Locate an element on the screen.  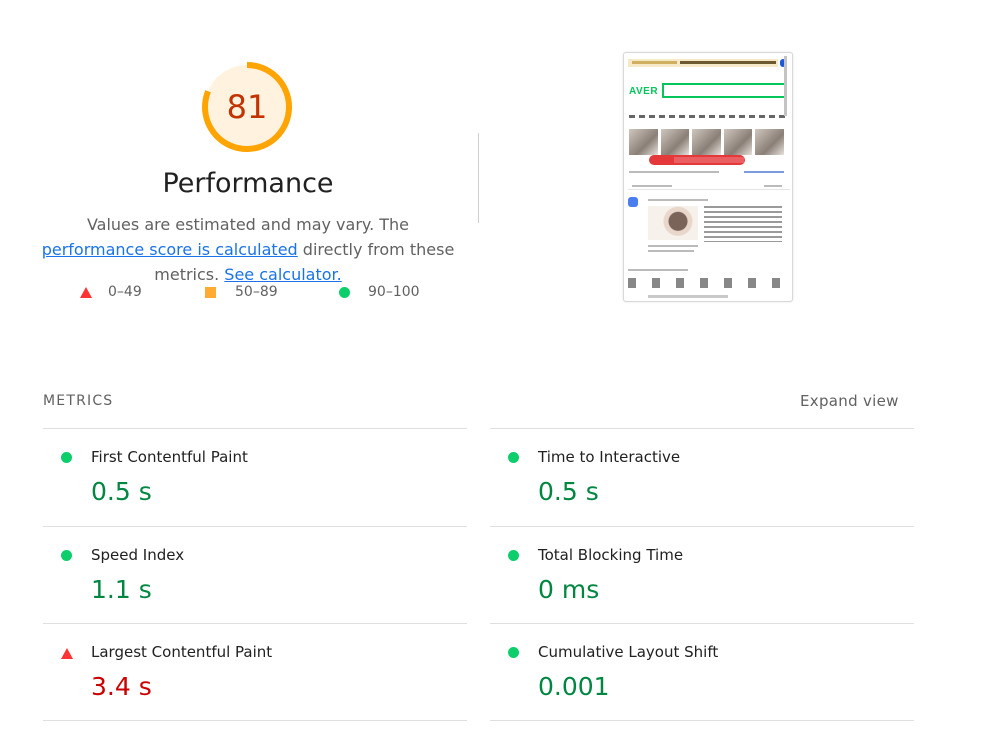
legend-label: 90–100 is located at coordinates (394, 292).